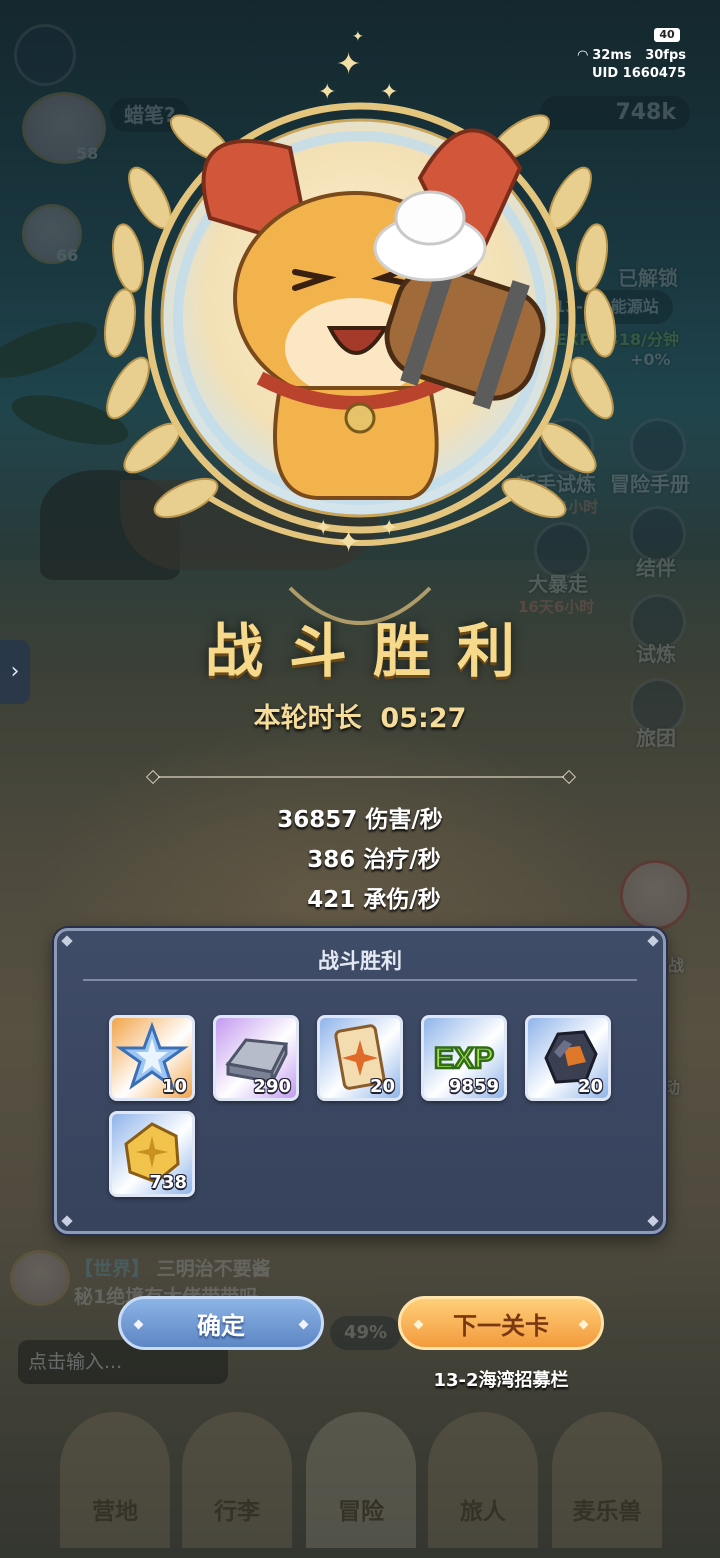 This screenshot has height=1558, width=720. Describe the element at coordinates (307, 718) in the screenshot. I see `duration-label: 本轮时长` at that location.